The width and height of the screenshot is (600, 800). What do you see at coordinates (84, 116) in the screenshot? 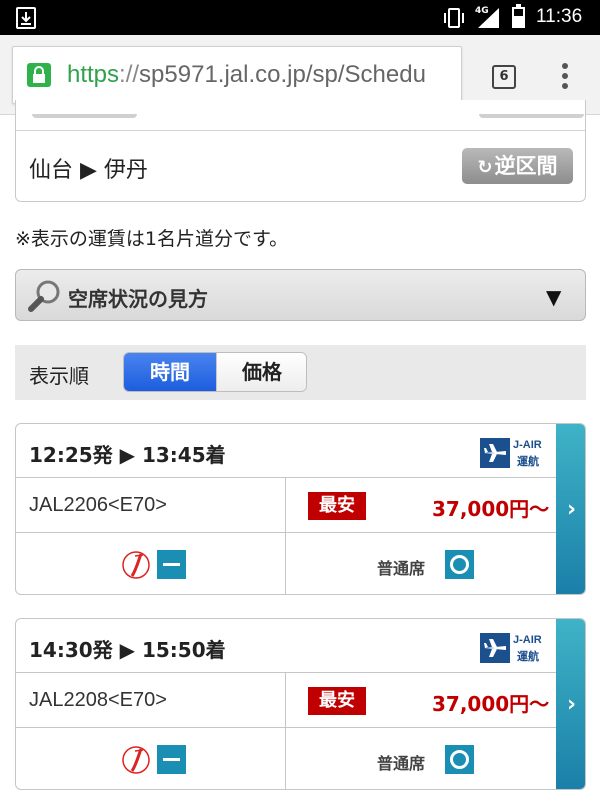
I see `partial-button-left` at bounding box center [84, 116].